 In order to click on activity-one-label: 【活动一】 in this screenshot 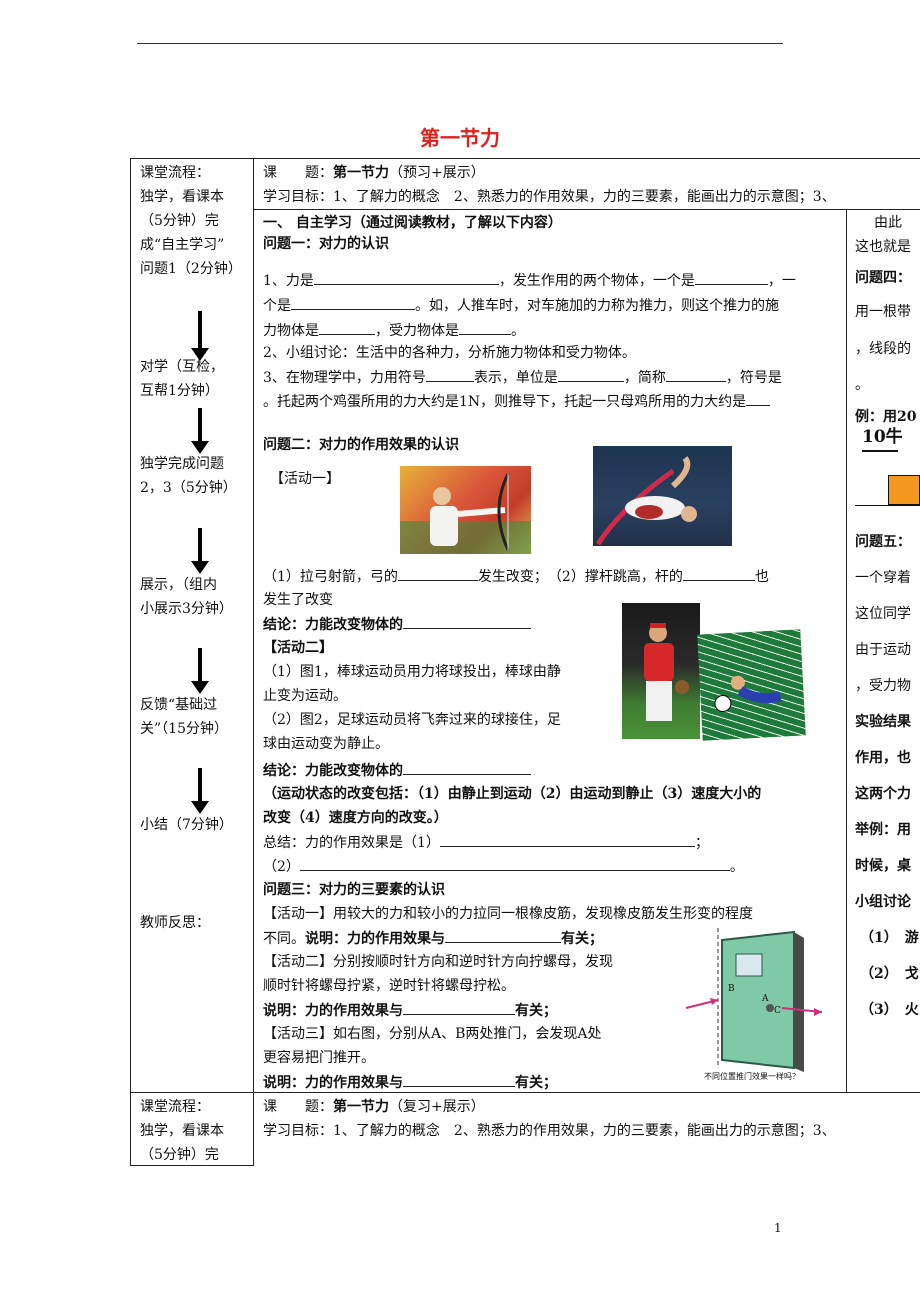, I will do `click(305, 479)`.